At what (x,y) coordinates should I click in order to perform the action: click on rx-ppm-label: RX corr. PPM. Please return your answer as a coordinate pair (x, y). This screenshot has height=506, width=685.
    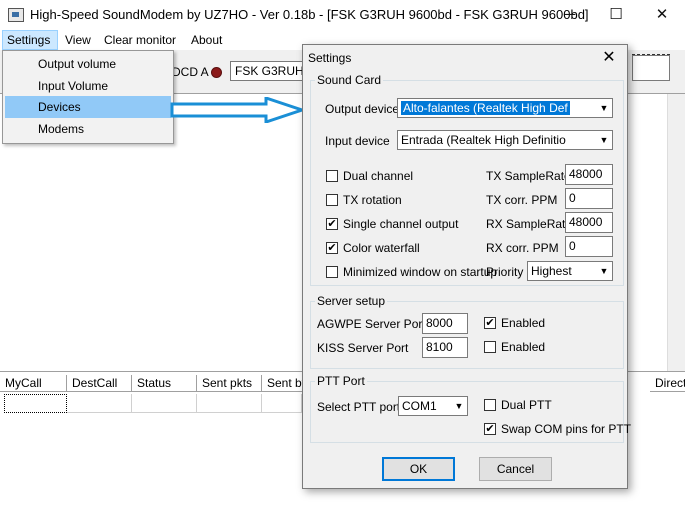
    Looking at the image, I should click on (522, 248).